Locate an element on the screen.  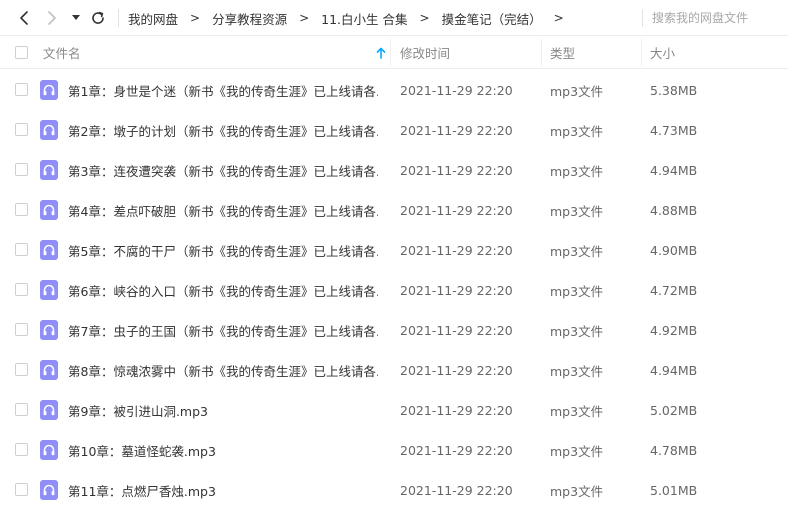
arrow-up-icon is located at coordinates (381, 53).